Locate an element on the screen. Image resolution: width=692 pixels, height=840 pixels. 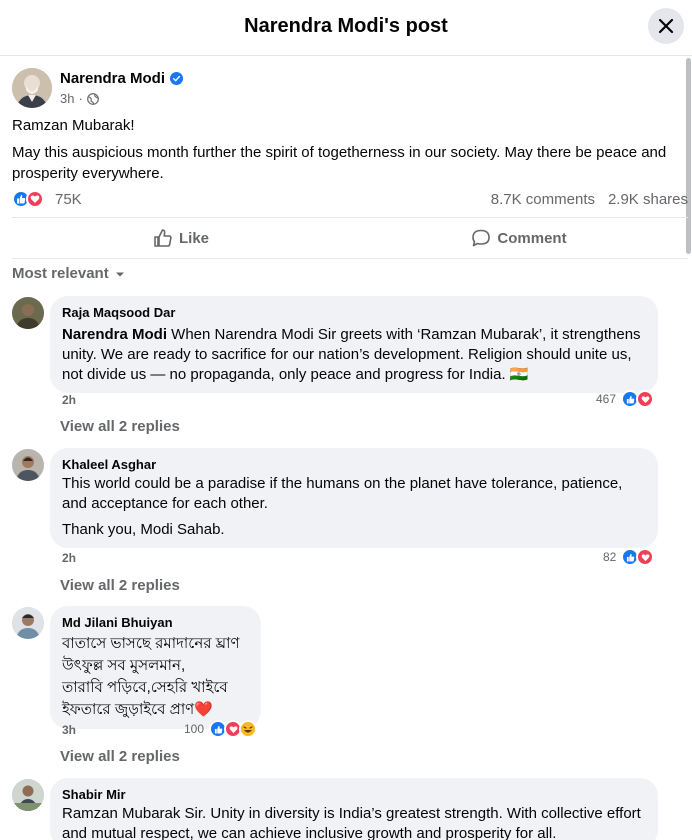
comments-count: 8.7K comments is located at coordinates (543, 199).